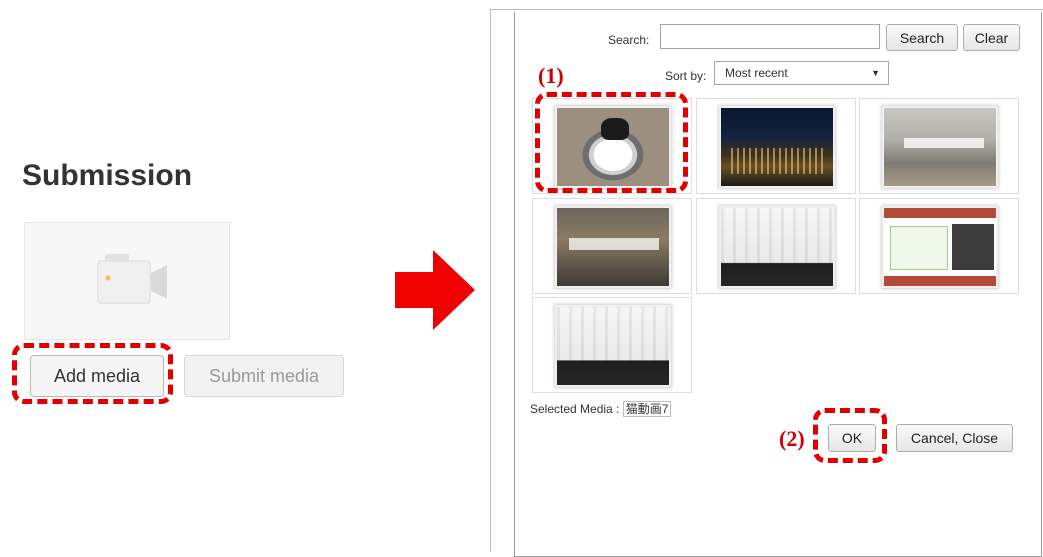 This screenshot has height=557, width=1043. What do you see at coordinates (875, 73) in the screenshot?
I see `chevron-down-icon: ▼` at bounding box center [875, 73].